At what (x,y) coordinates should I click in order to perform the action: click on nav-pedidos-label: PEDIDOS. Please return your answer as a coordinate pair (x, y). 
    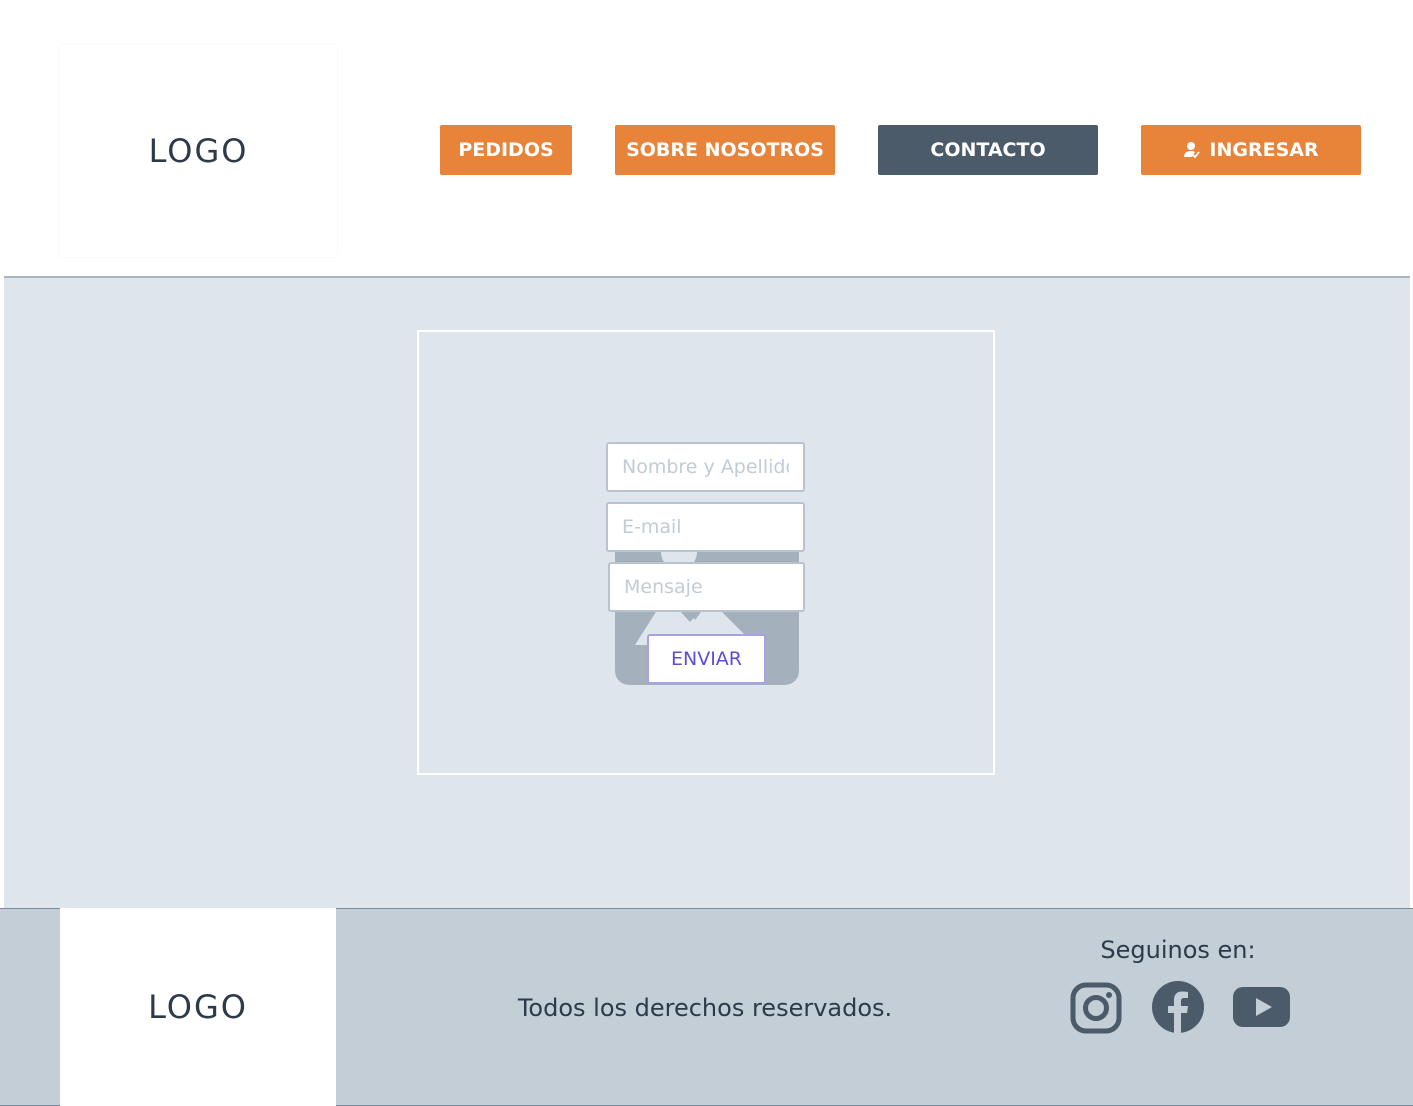
    Looking at the image, I should click on (506, 150).